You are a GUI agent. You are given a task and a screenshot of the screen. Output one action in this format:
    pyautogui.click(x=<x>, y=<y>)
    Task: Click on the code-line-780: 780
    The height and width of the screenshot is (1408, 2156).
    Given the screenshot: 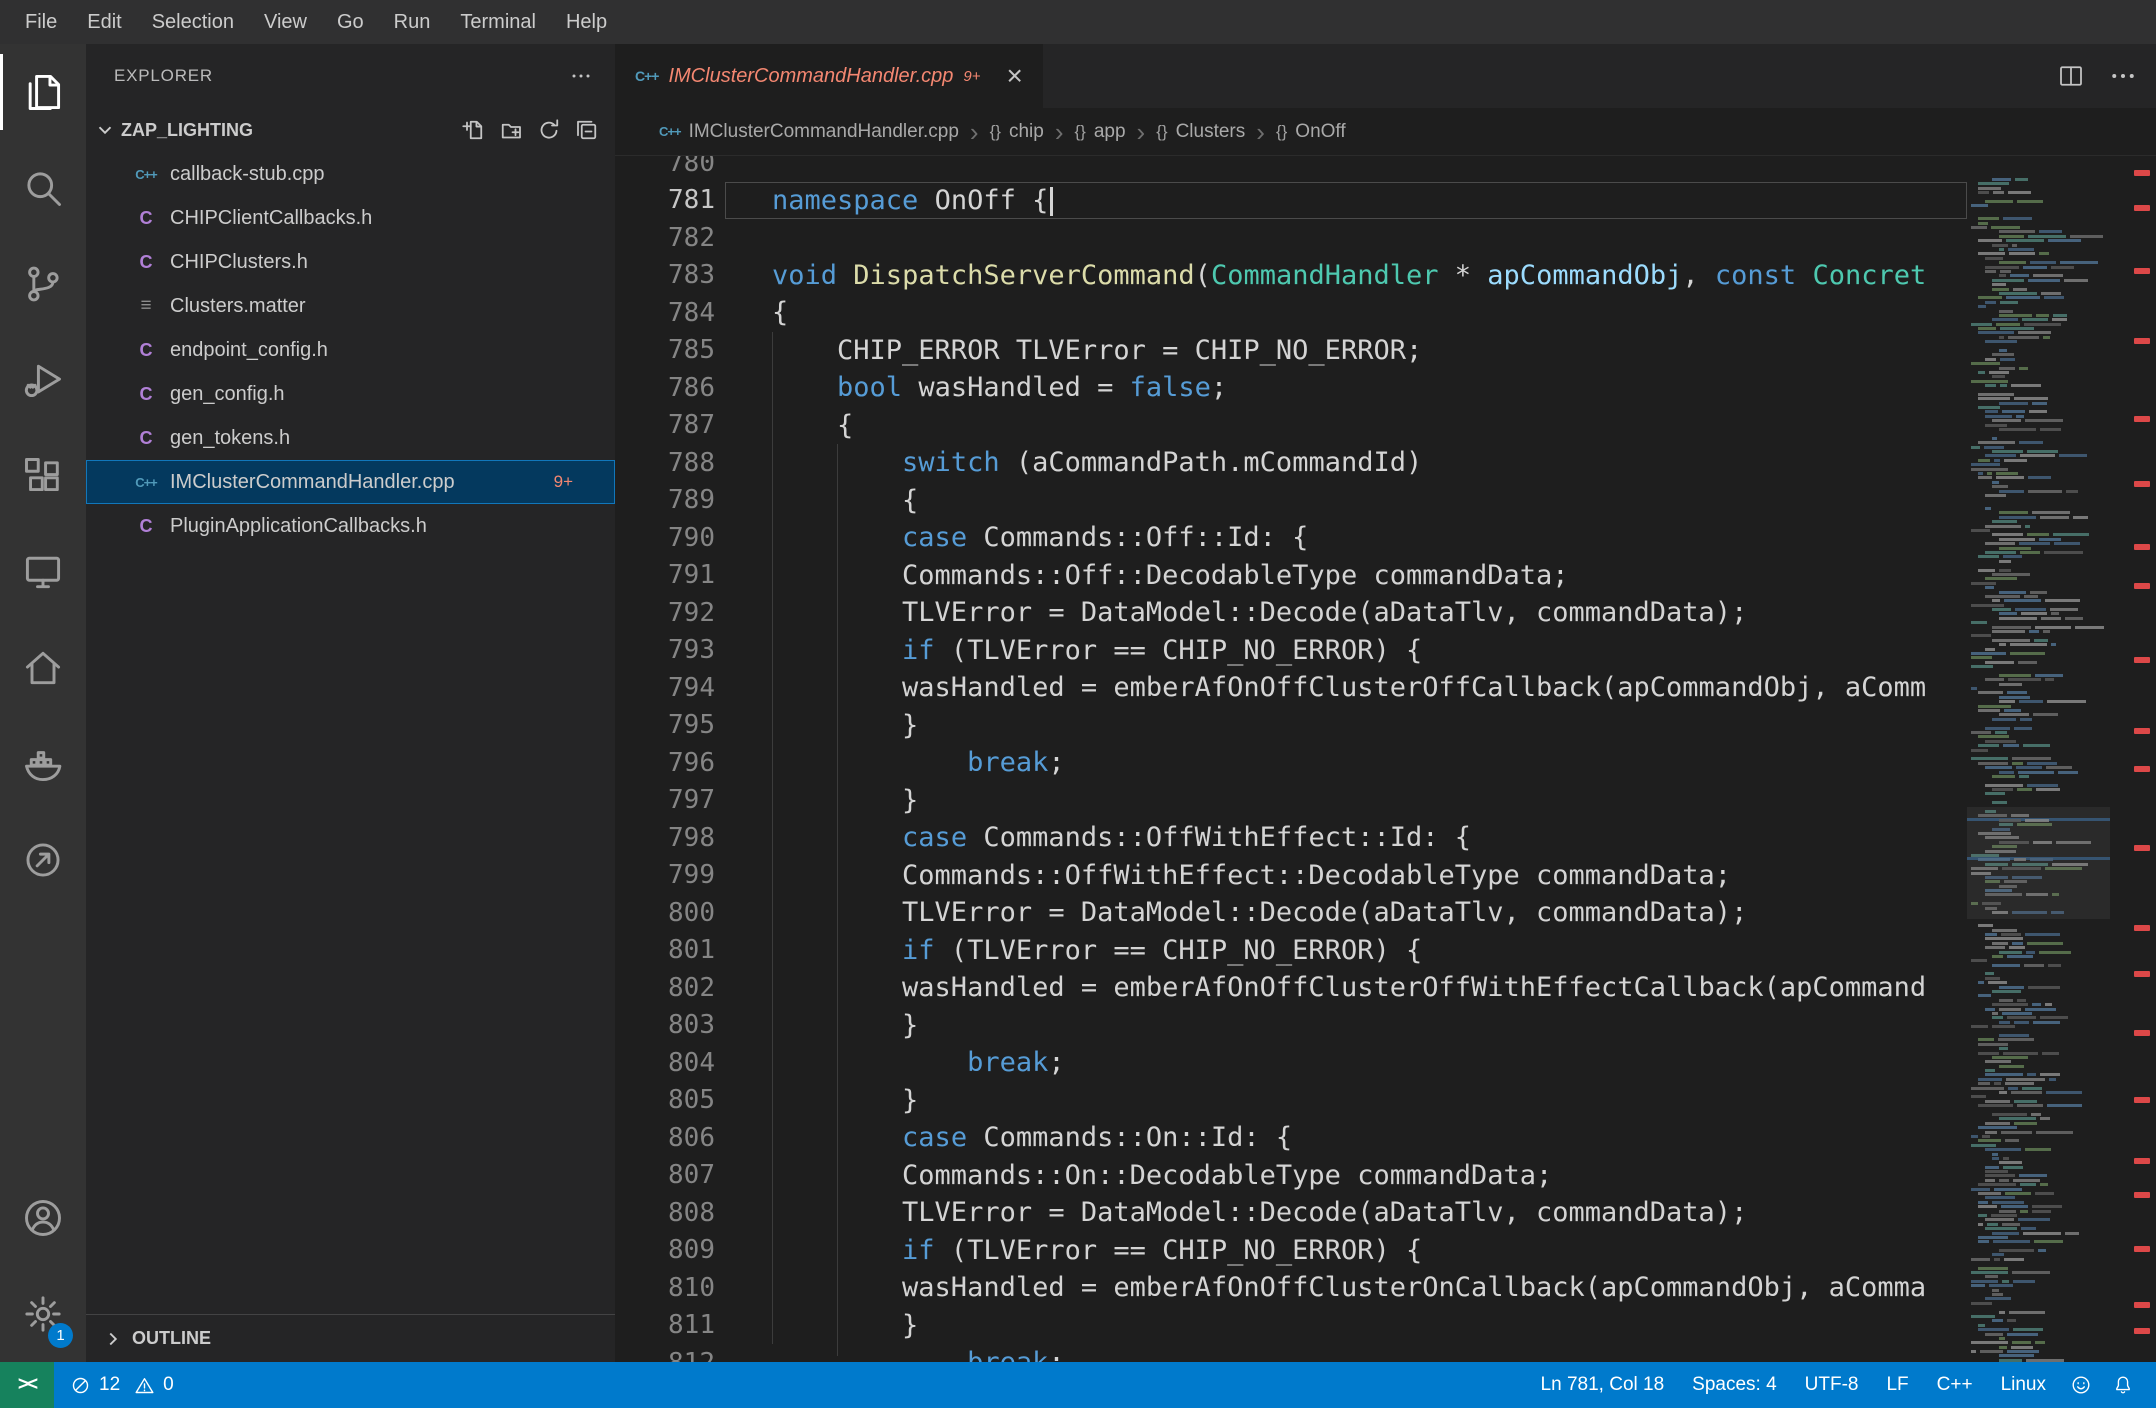 What is the action you would take?
    pyautogui.click(x=1291, y=169)
    